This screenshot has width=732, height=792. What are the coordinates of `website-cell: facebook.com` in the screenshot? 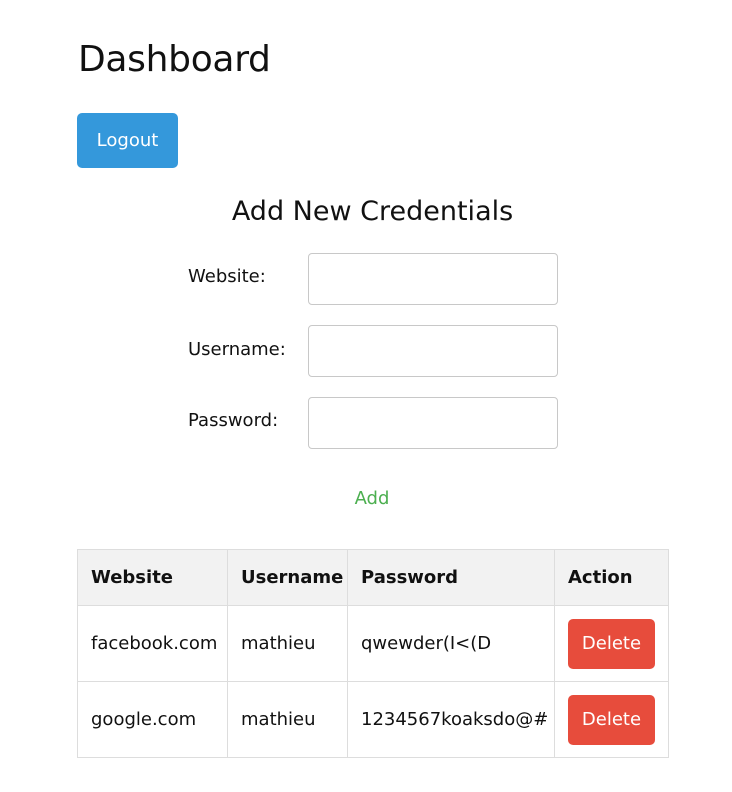 It's located at (152, 643).